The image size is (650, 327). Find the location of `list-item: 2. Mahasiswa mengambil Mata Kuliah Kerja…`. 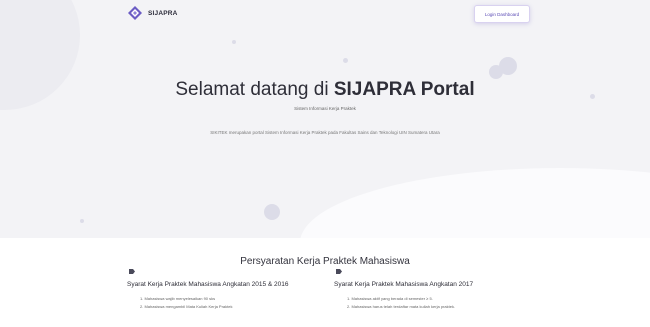

list-item: 2. Mahasiswa mengambil Mata Kuliah Kerja… is located at coordinates (186, 306).